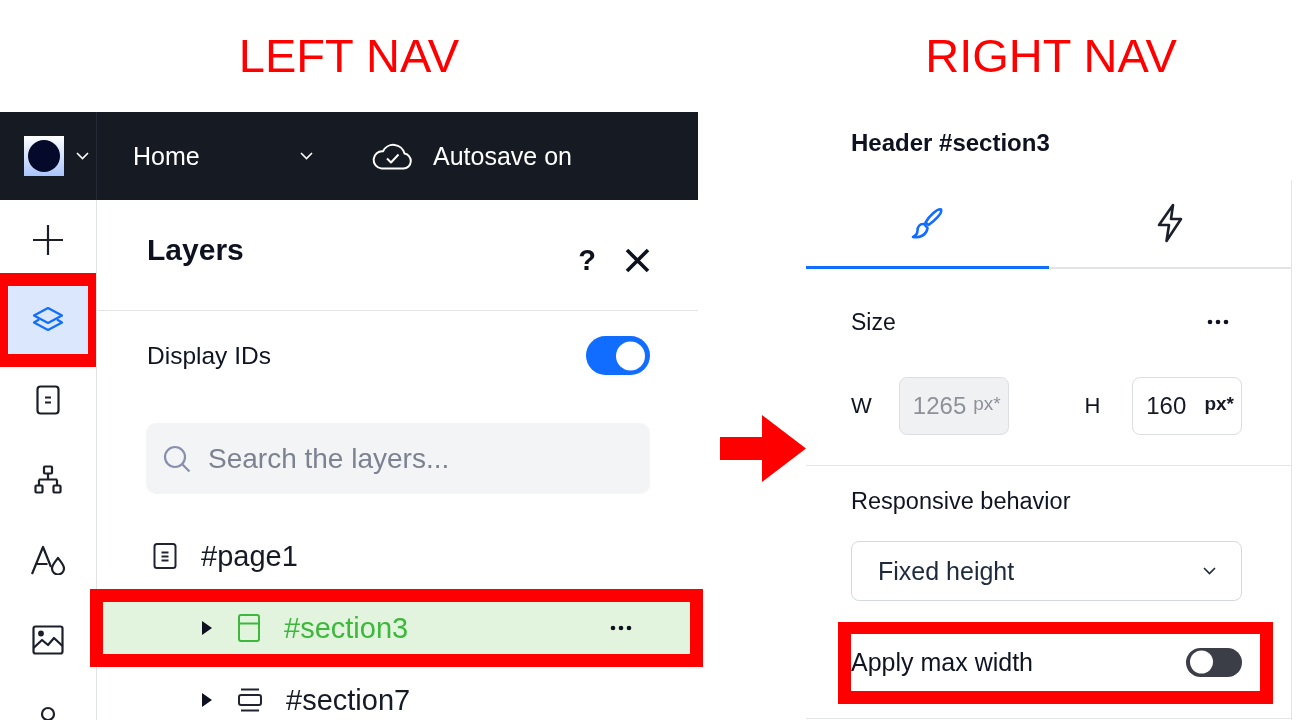  What do you see at coordinates (397, 556) in the screenshot?
I see `layer-row: #page1` at bounding box center [397, 556].